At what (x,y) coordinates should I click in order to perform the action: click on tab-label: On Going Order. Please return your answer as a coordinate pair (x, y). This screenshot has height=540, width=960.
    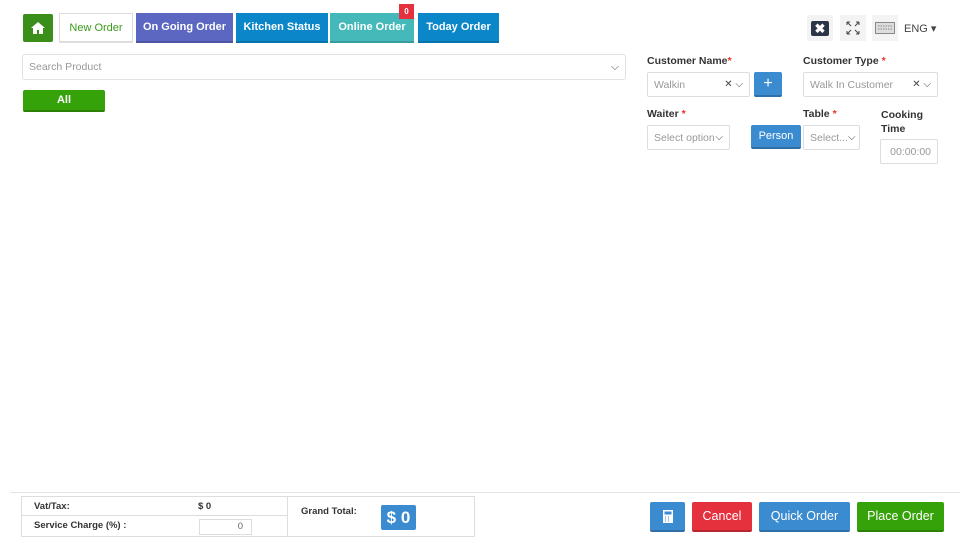
    Looking at the image, I should click on (184, 27).